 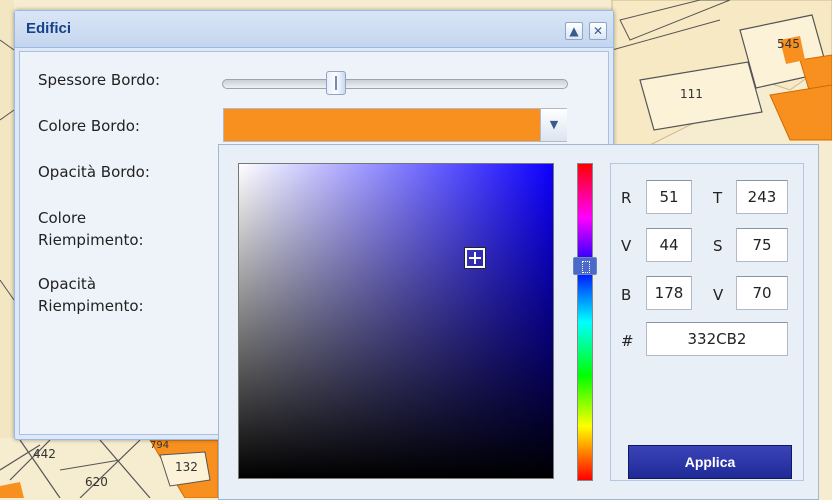 I want to click on hex-input: 332CB2, so click(x=717, y=339).